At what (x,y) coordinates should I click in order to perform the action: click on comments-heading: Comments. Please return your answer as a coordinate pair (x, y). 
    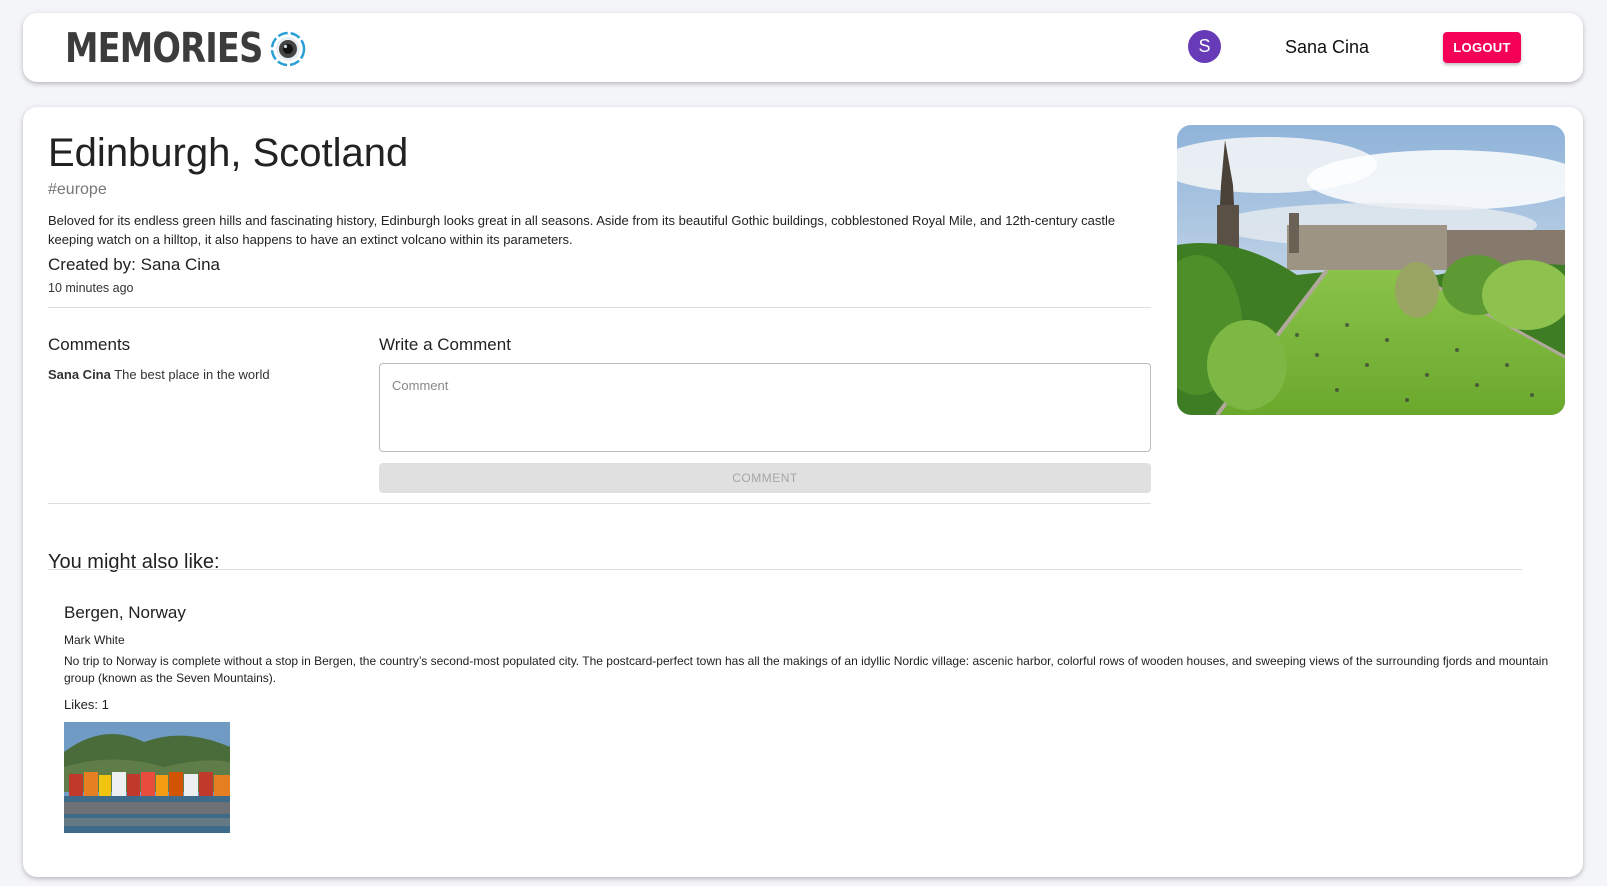
    Looking at the image, I should click on (89, 344).